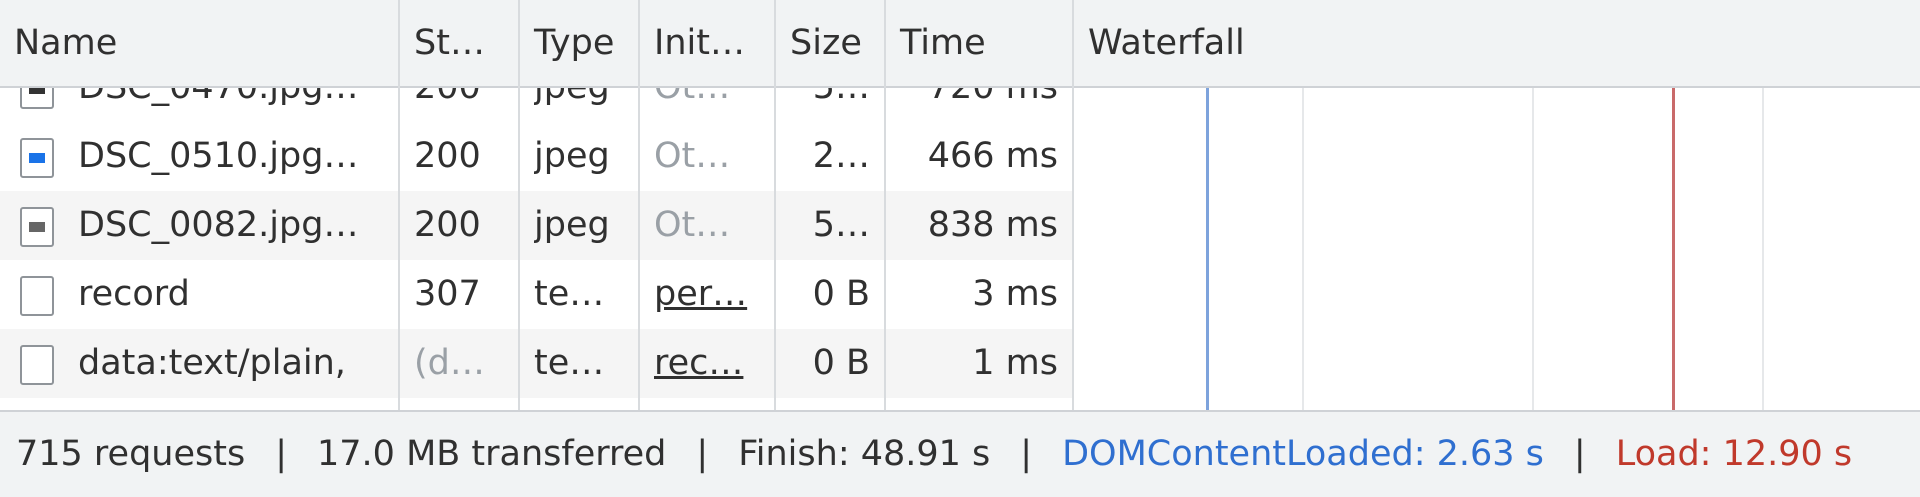  What do you see at coordinates (972, 105) in the screenshot?
I see `request-time: 720 ms` at bounding box center [972, 105].